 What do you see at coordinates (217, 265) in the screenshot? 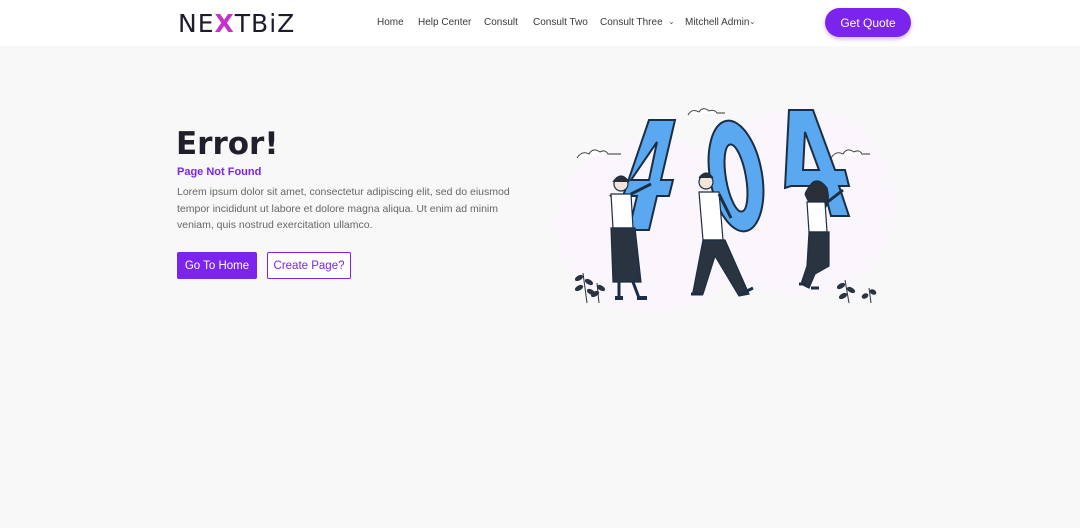
I see `go-to-home-button: Go To Home` at bounding box center [217, 265].